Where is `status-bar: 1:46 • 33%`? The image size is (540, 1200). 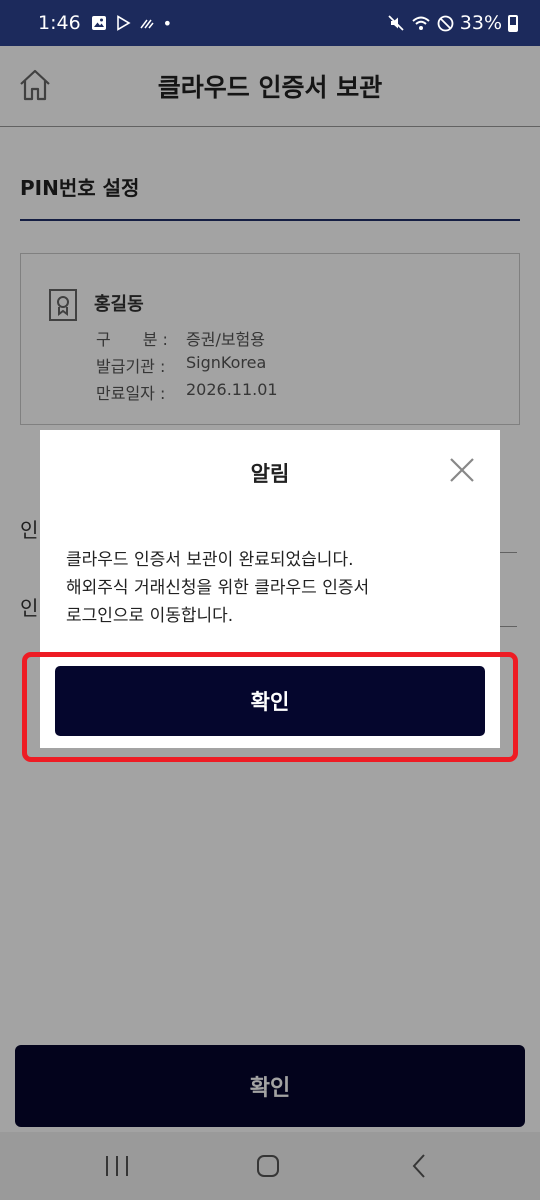
status-bar: 1:46 • 33% is located at coordinates (270, 23).